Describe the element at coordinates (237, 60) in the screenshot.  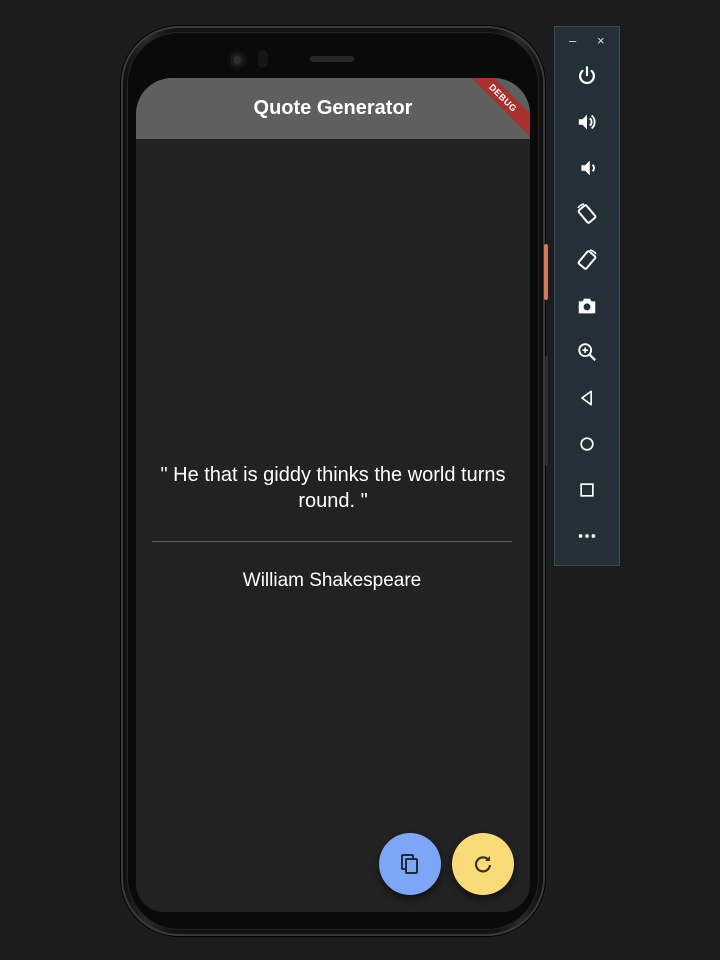
I see `front-camera` at that location.